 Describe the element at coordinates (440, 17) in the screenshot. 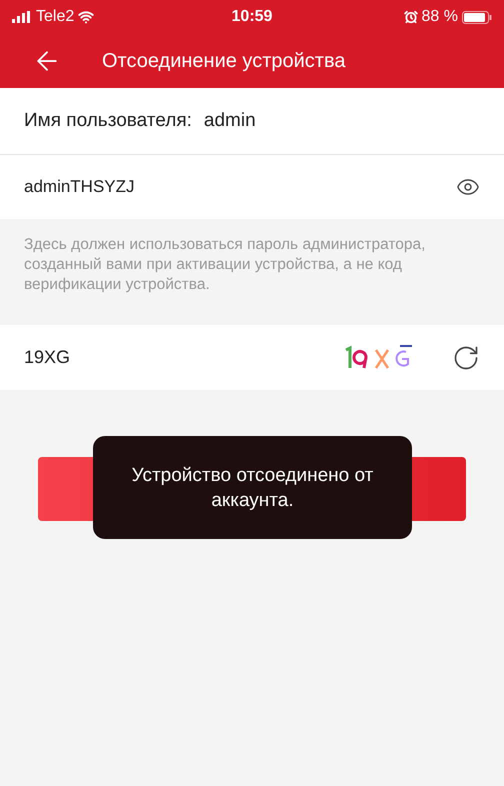

I see `battery-percent: 88 %` at that location.